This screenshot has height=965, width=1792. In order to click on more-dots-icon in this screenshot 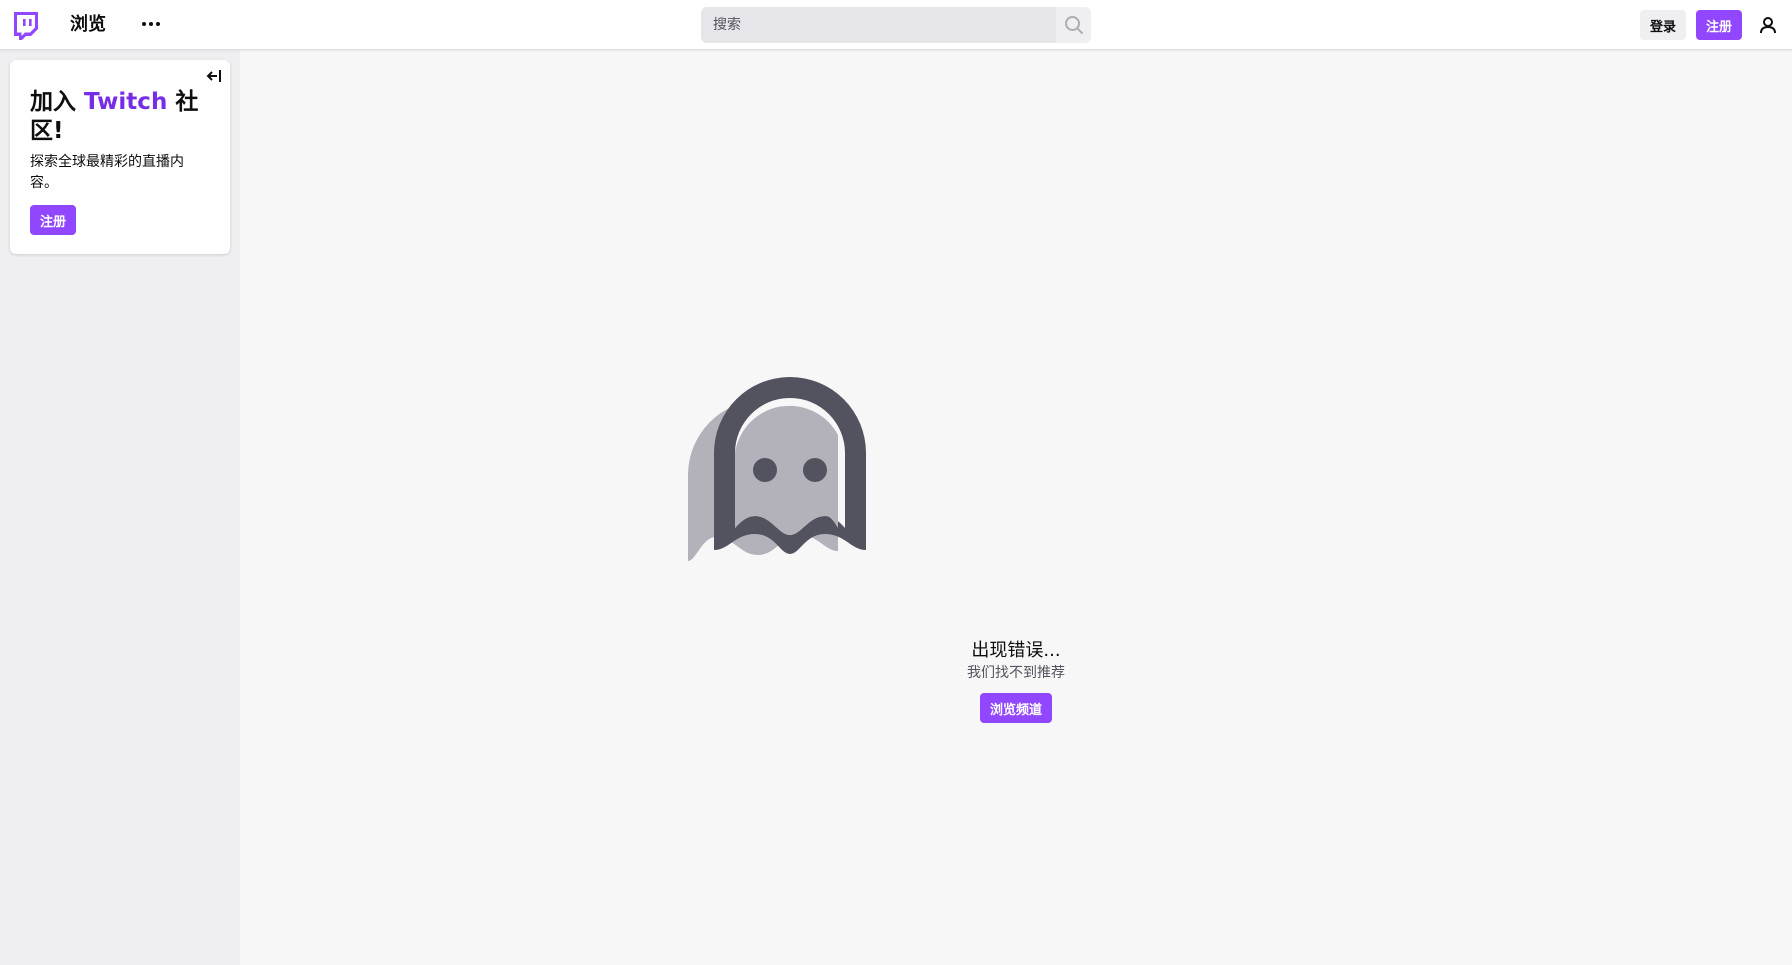, I will do `click(144, 24)`.